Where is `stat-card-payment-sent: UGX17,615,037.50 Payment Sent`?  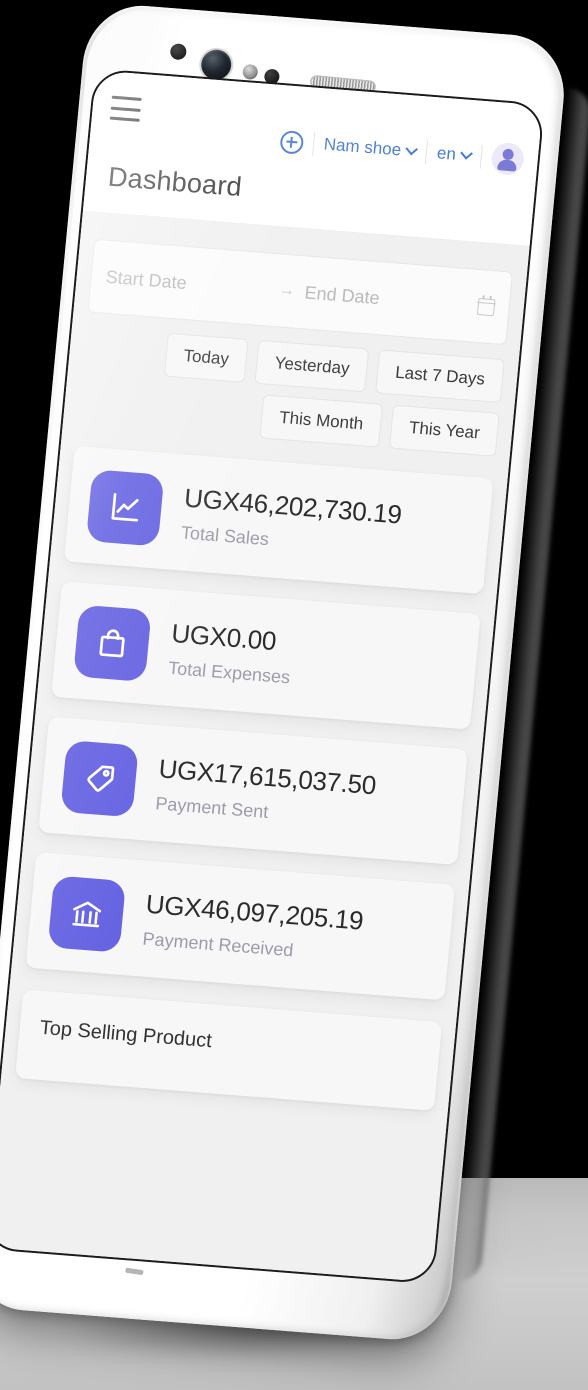
stat-card-payment-sent: UGX17,615,037.50 Payment Sent is located at coordinates (253, 790).